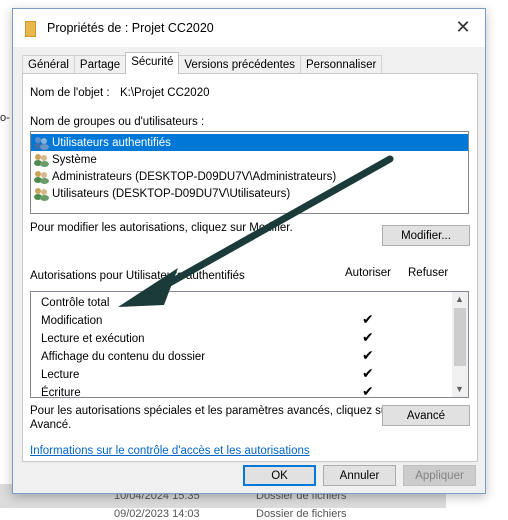 The width and height of the screenshot is (508, 520). I want to click on annotation-arrow-shaft, so click(270, 226).